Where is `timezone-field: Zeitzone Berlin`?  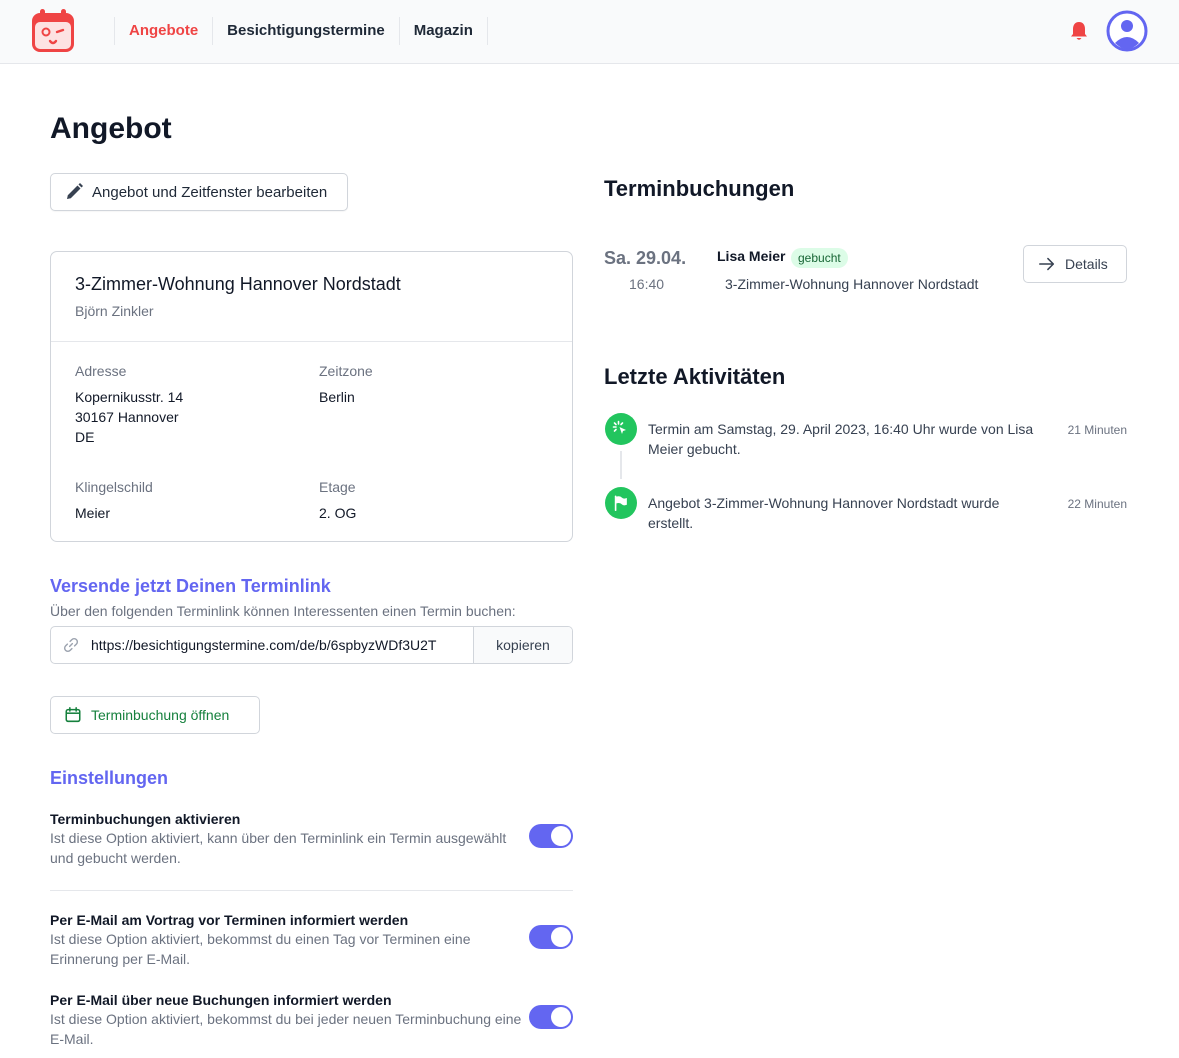
timezone-field: Zeitzone Berlin is located at coordinates (346, 385).